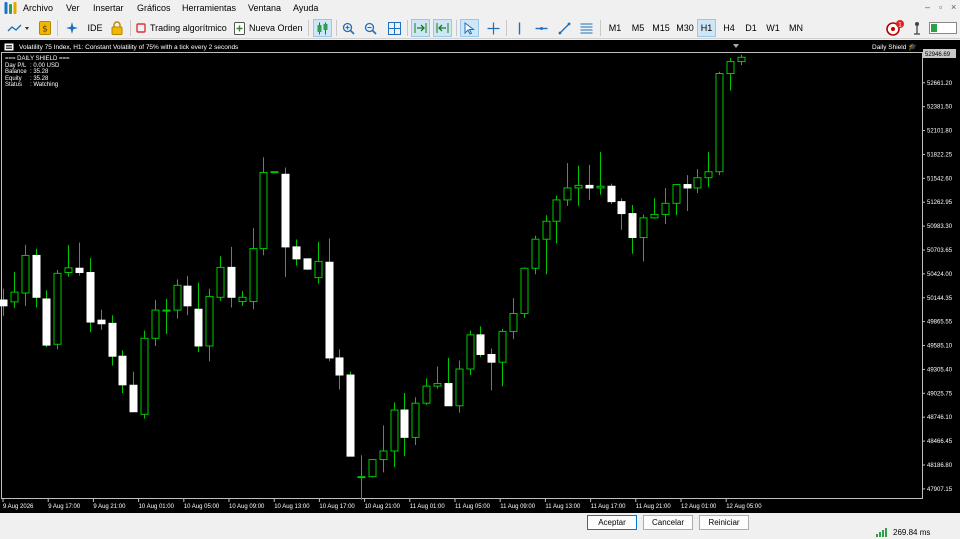 The image size is (960, 539). I want to click on y-tick-label: 47907.15, so click(940, 490).